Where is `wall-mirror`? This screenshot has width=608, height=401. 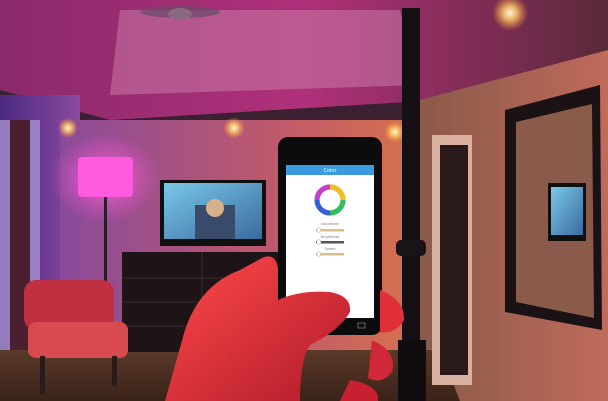 wall-mirror is located at coordinates (553, 207).